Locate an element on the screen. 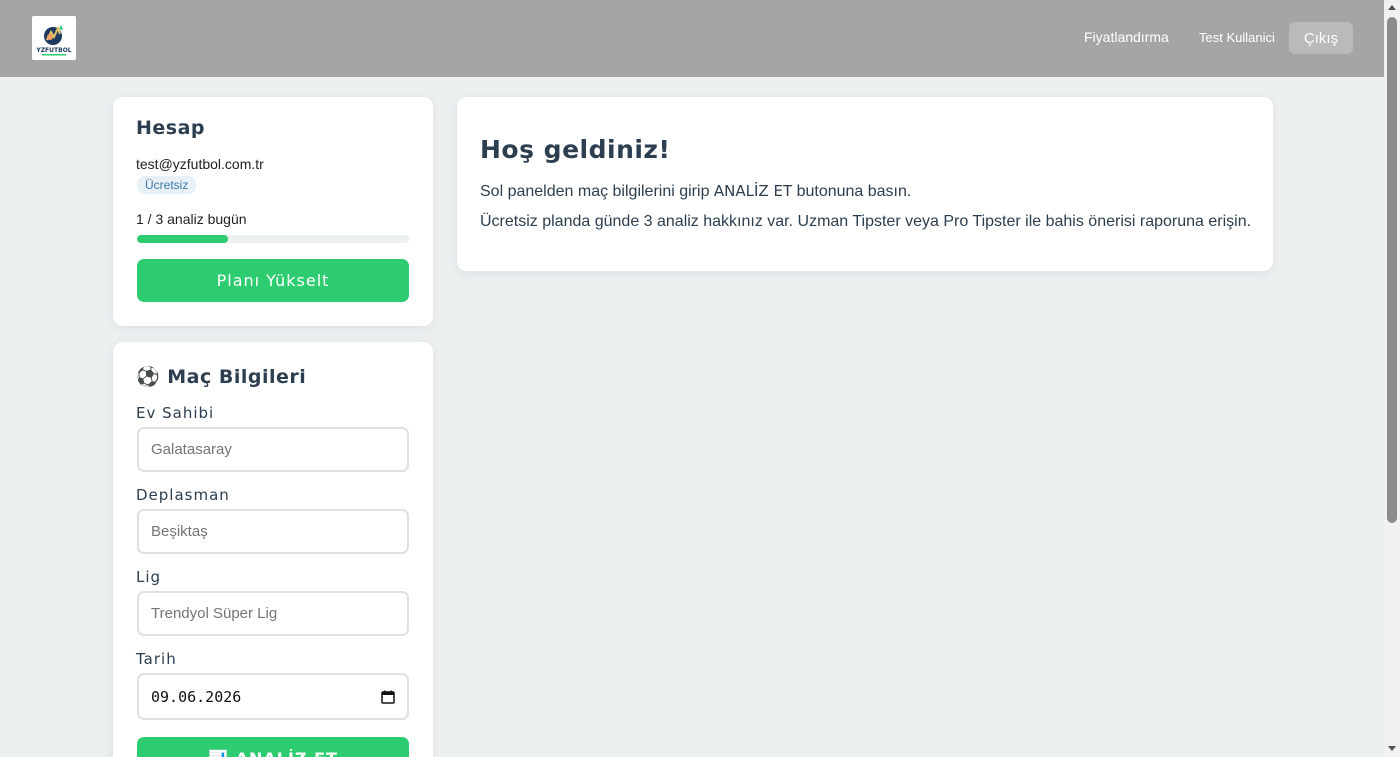 The image size is (1400, 757). scroll-up-arrow-icon is located at coordinates (1392, 7).